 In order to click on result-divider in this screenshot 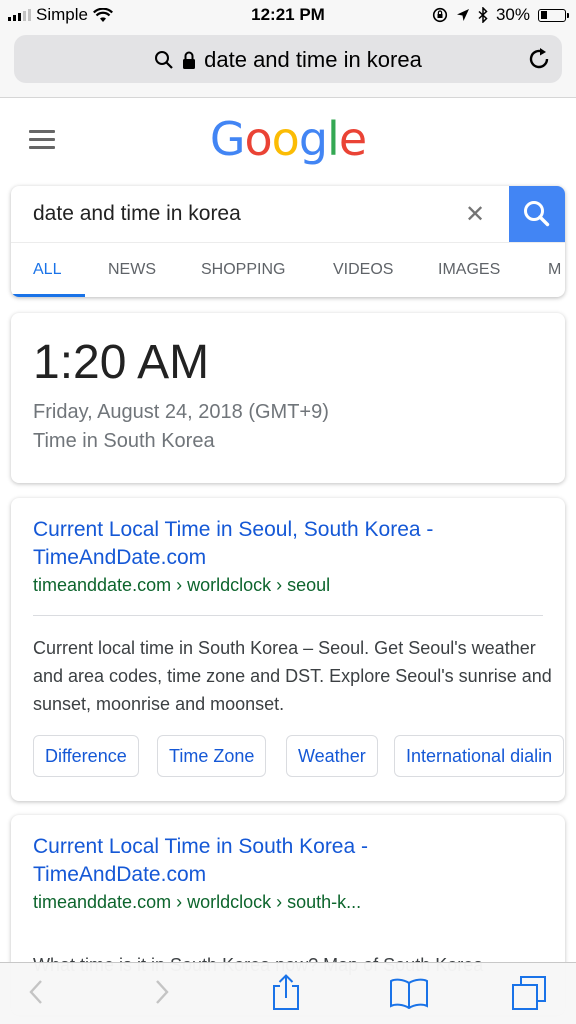, I will do `click(288, 615)`.